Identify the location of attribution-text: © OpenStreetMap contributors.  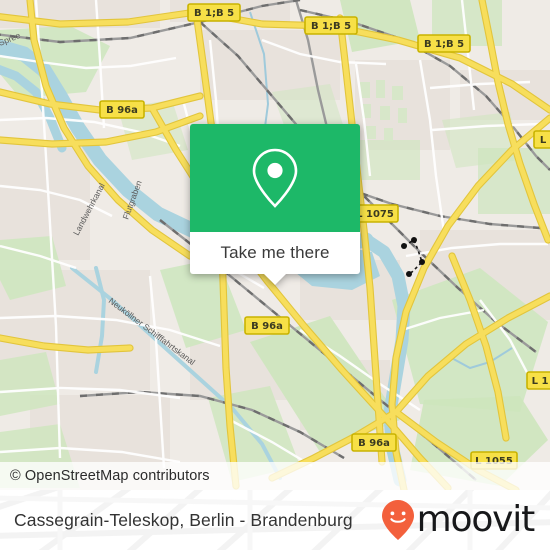
(110, 476).